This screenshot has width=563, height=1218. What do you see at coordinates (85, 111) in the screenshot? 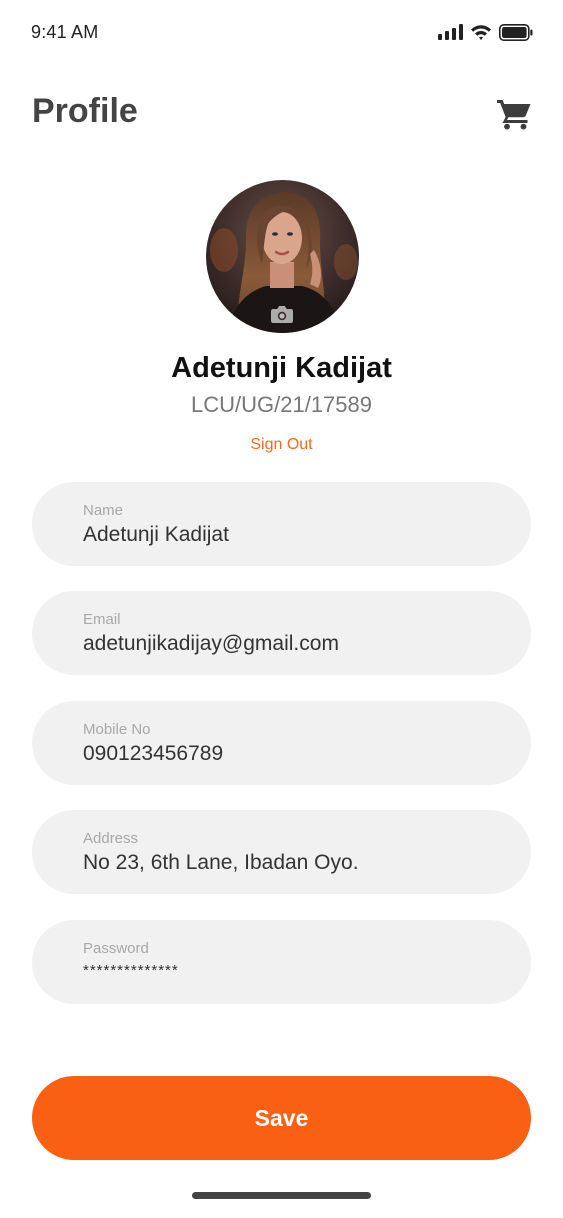
I see `page-title: Profile` at bounding box center [85, 111].